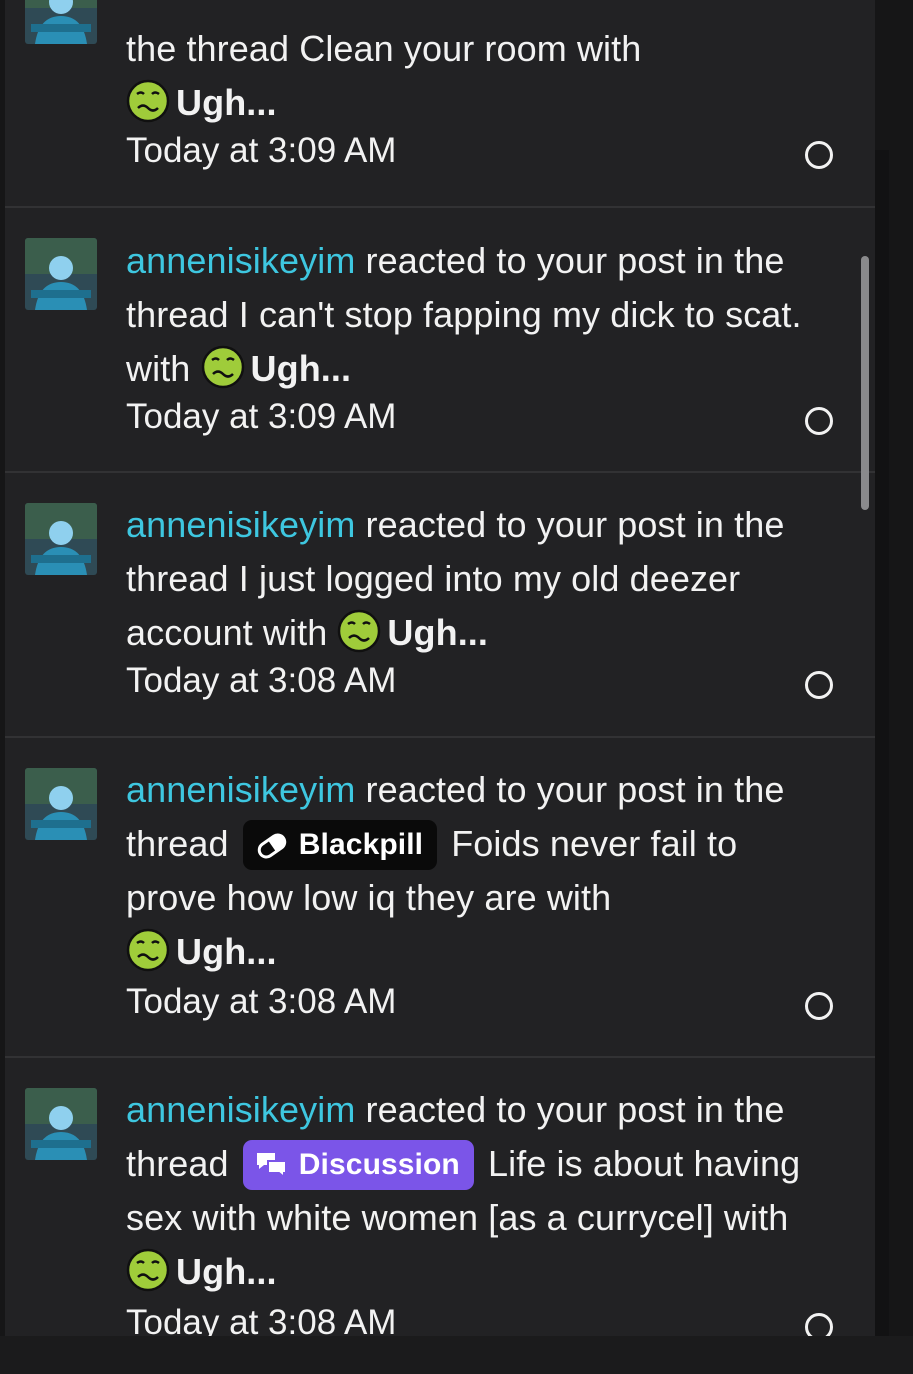  I want to click on prefix-badge-discussion: Discussion, so click(358, 1165).